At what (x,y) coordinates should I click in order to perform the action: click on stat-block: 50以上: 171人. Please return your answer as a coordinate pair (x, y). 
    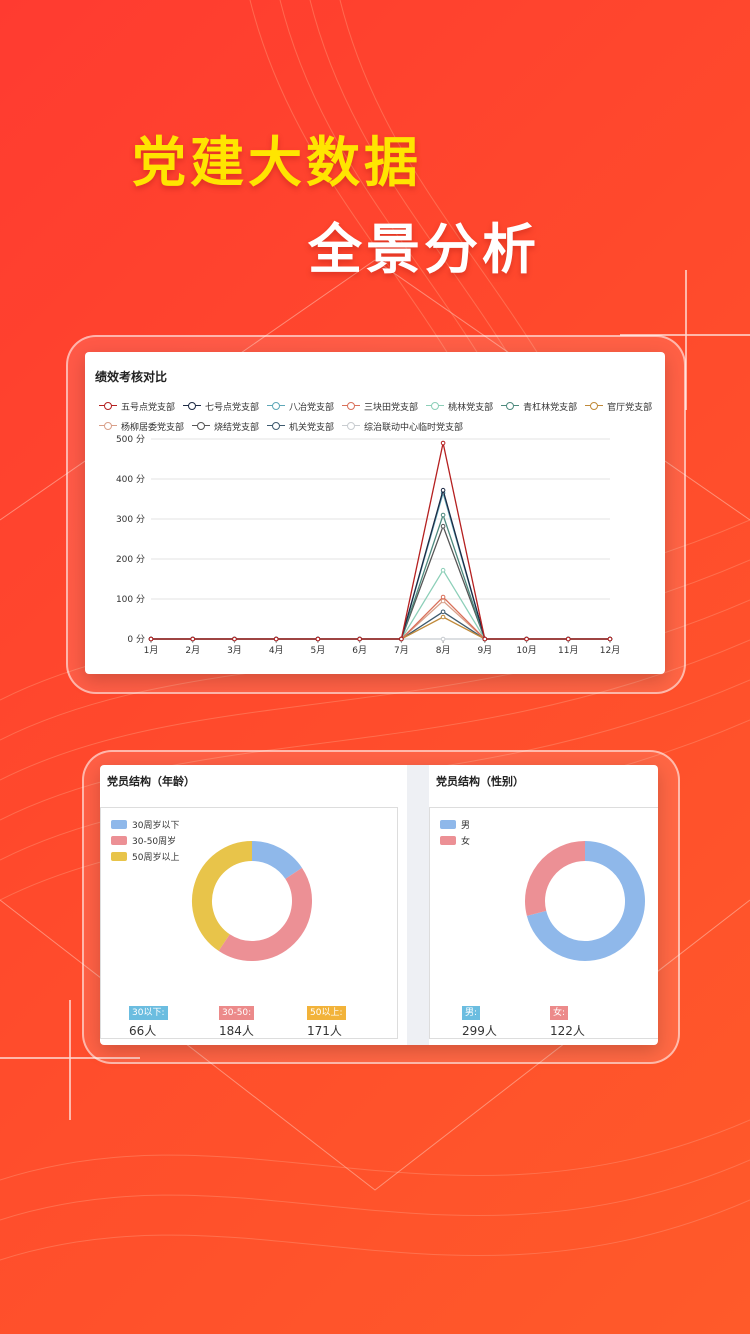
    Looking at the image, I should click on (326, 1019).